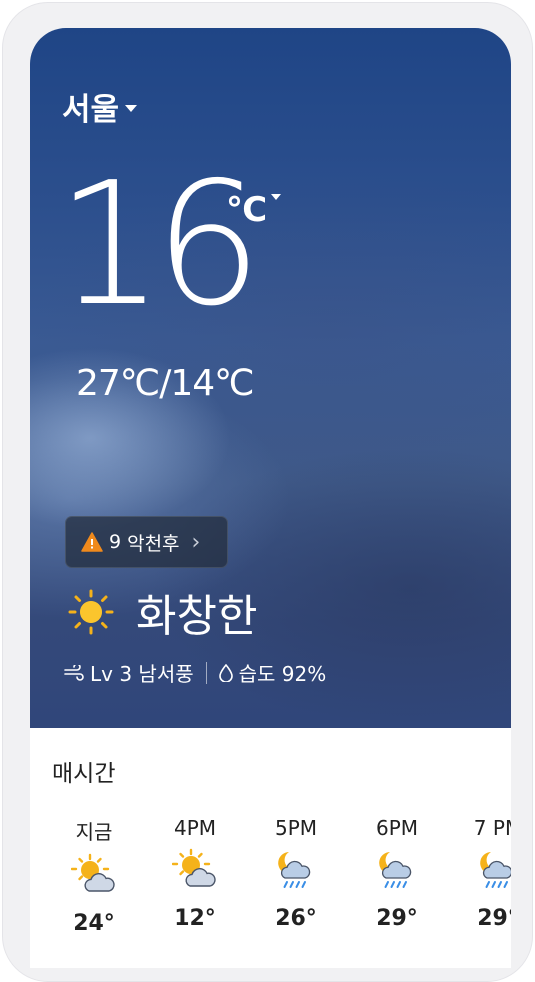  I want to click on alert-label: 악천후, so click(153, 543).